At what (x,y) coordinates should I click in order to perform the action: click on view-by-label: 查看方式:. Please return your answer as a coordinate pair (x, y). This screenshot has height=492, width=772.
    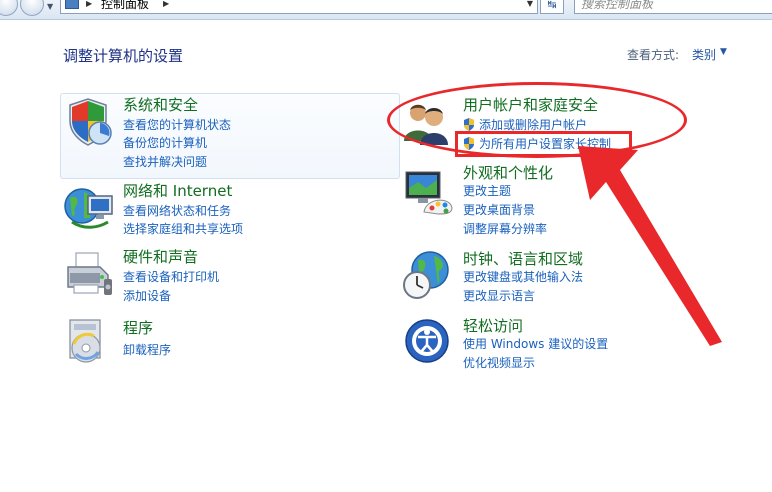
    Looking at the image, I should click on (653, 55).